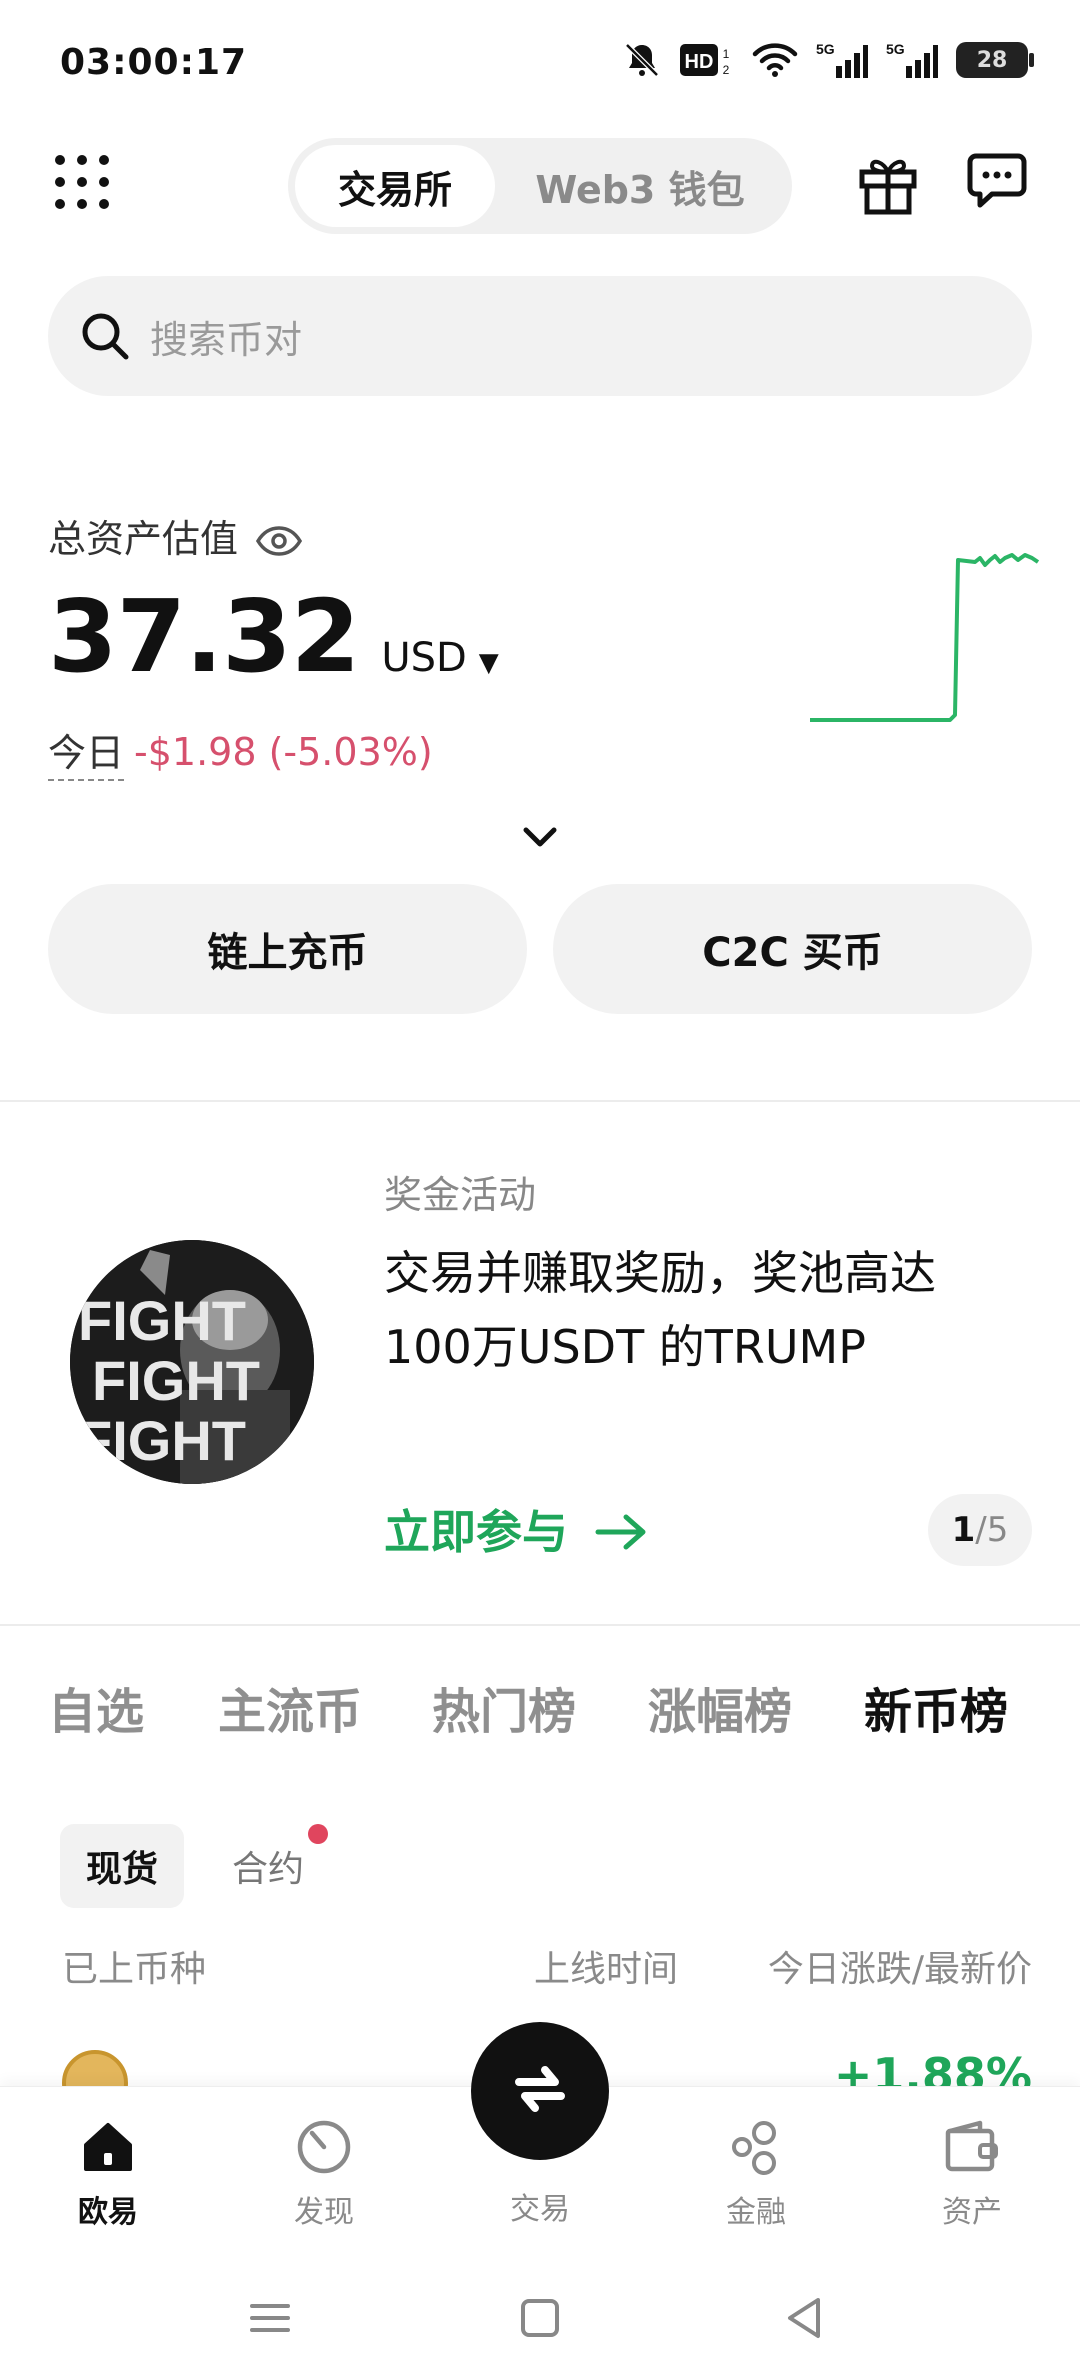  What do you see at coordinates (279, 538) in the screenshot?
I see `eye-icon` at bounding box center [279, 538].